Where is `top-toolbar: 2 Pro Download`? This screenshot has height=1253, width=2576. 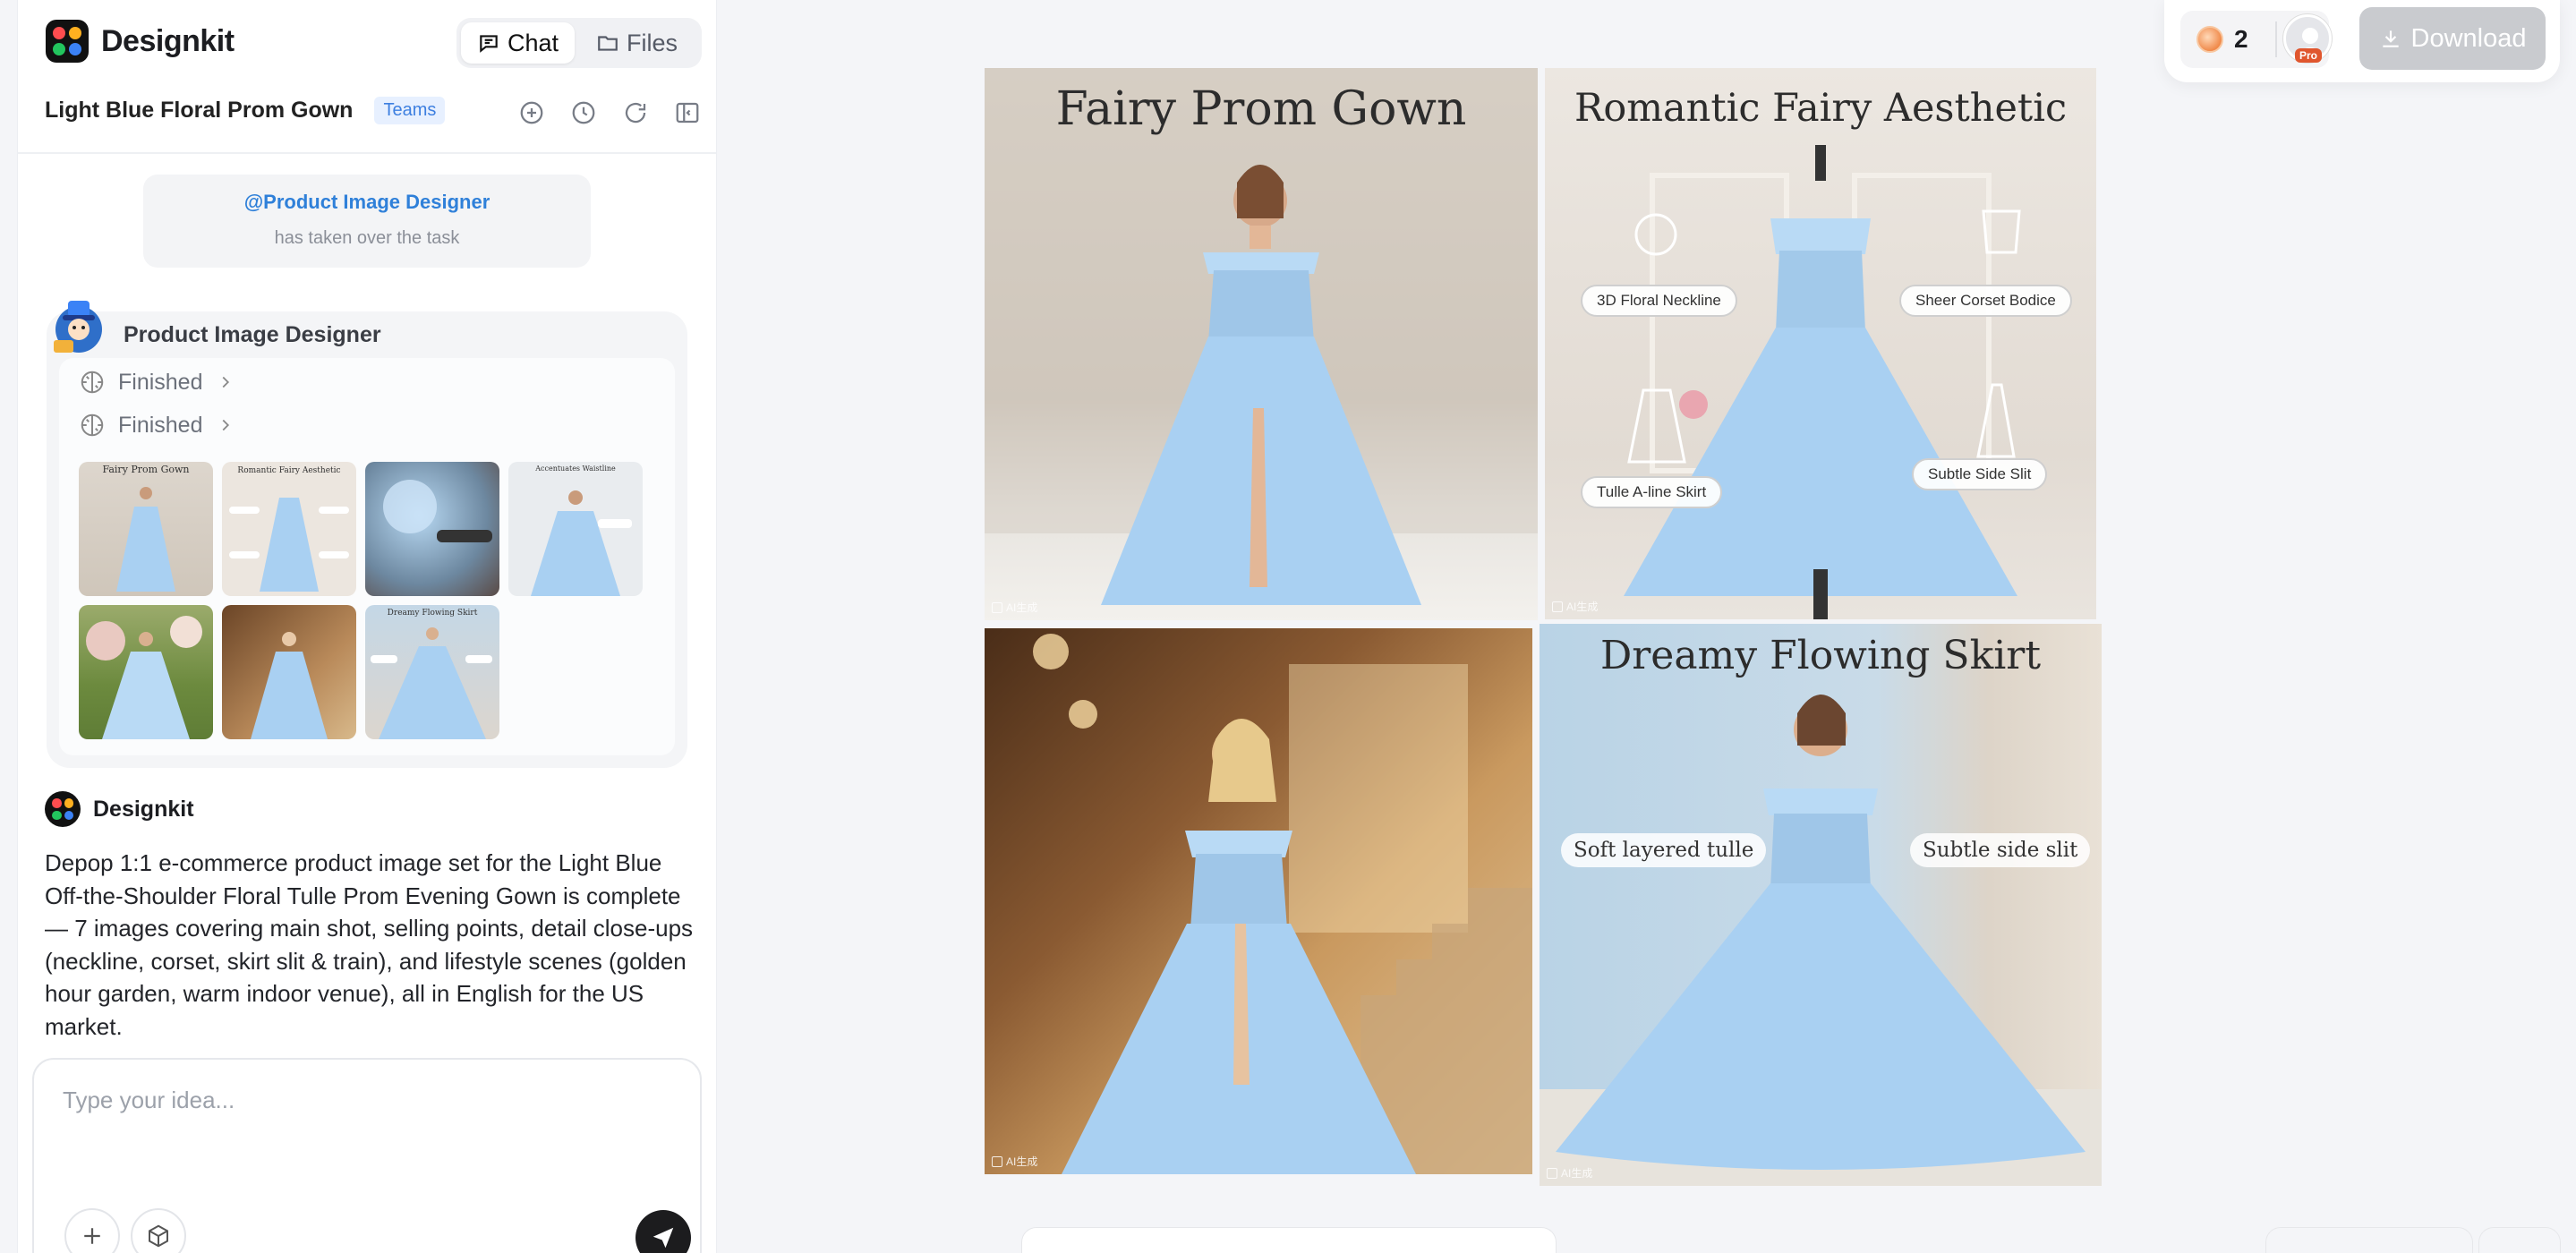 top-toolbar: 2 Pro Download is located at coordinates (2362, 41).